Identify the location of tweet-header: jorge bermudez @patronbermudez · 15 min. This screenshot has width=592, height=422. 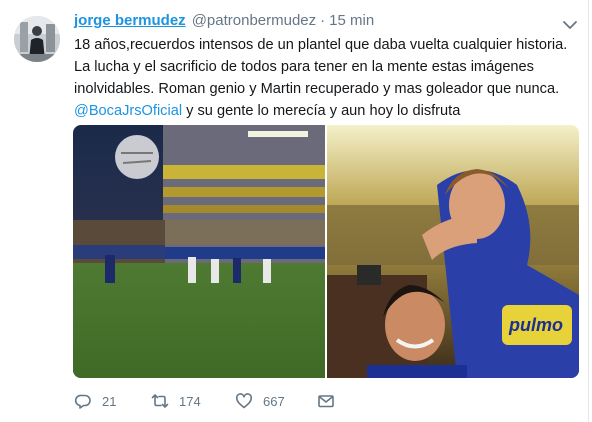
(224, 23).